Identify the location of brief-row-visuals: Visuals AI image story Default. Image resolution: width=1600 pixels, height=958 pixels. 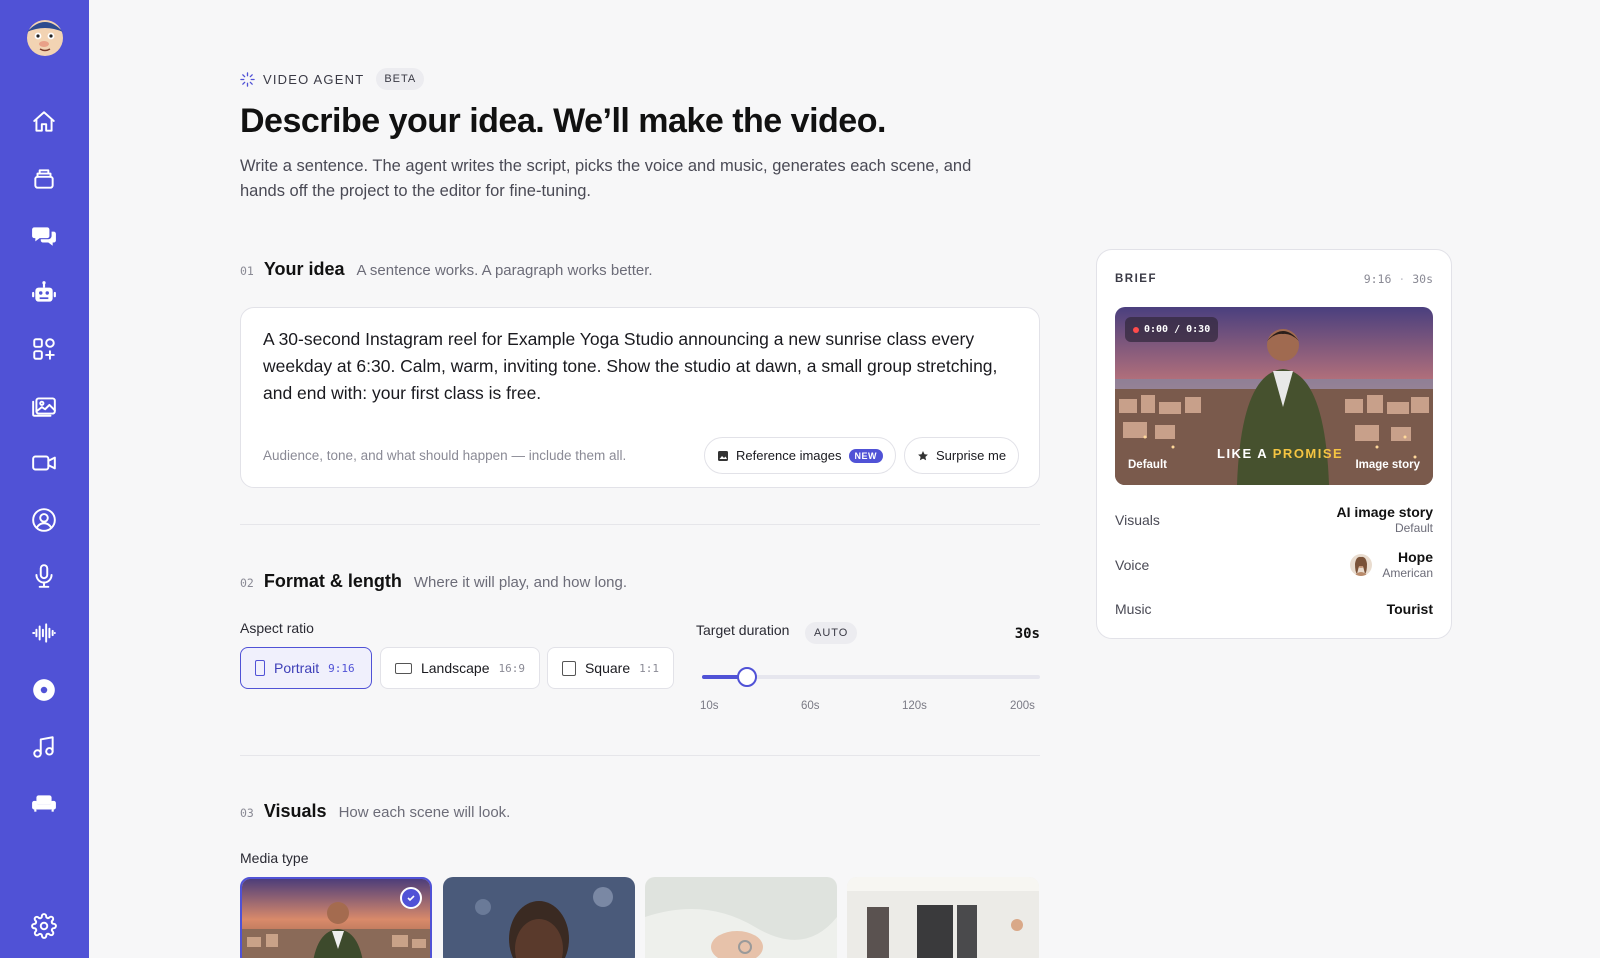
(1274, 519).